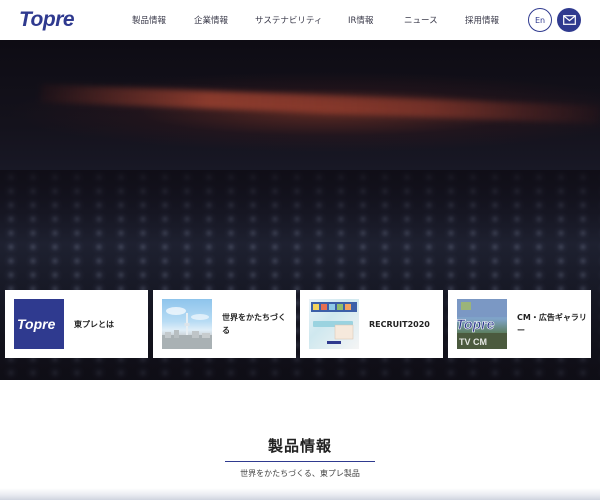 Image resolution: width=600 pixels, height=500 pixels. I want to click on card-recruit: RECRUIT2020, so click(371, 324).